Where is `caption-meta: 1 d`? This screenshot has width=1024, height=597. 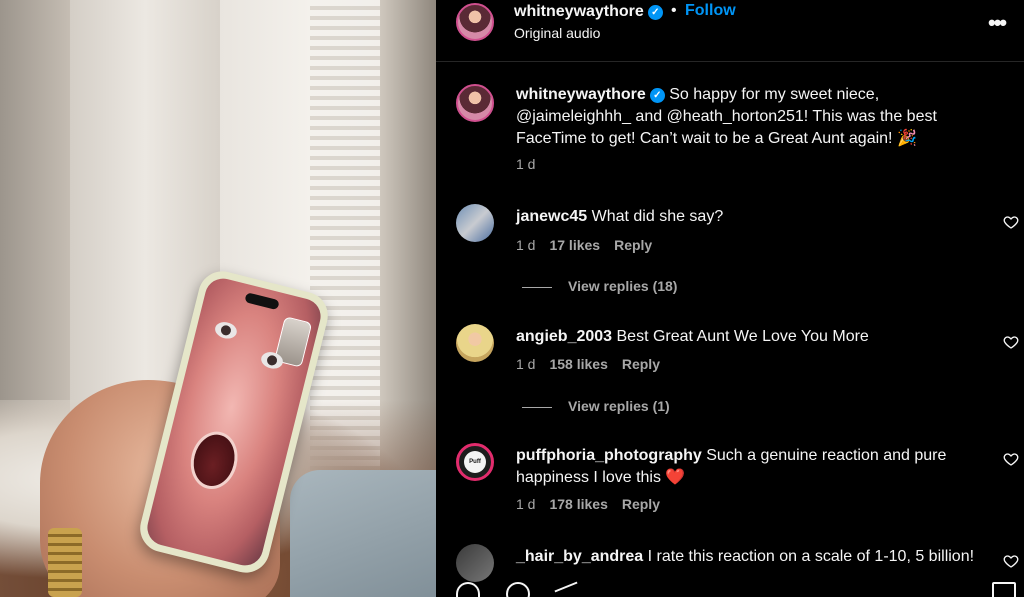
caption-meta: 1 d is located at coordinates (532, 164).